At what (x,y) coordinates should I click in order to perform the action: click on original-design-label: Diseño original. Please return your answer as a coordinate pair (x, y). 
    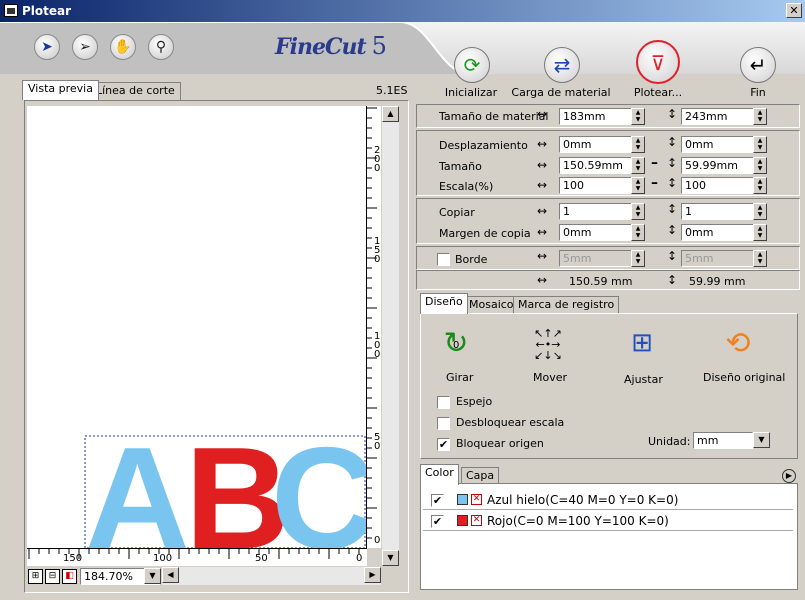
    Looking at the image, I should click on (744, 377).